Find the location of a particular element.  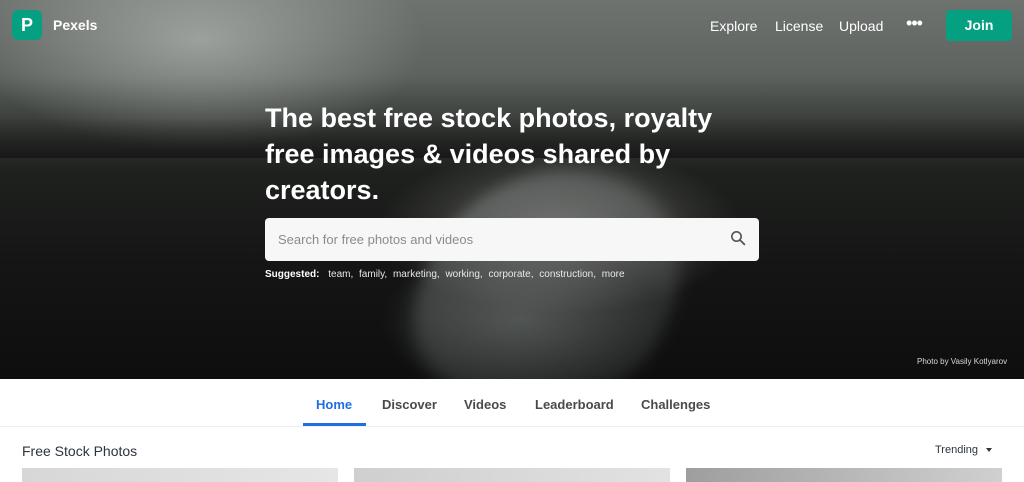

tab-discover: Discover is located at coordinates (409, 404).